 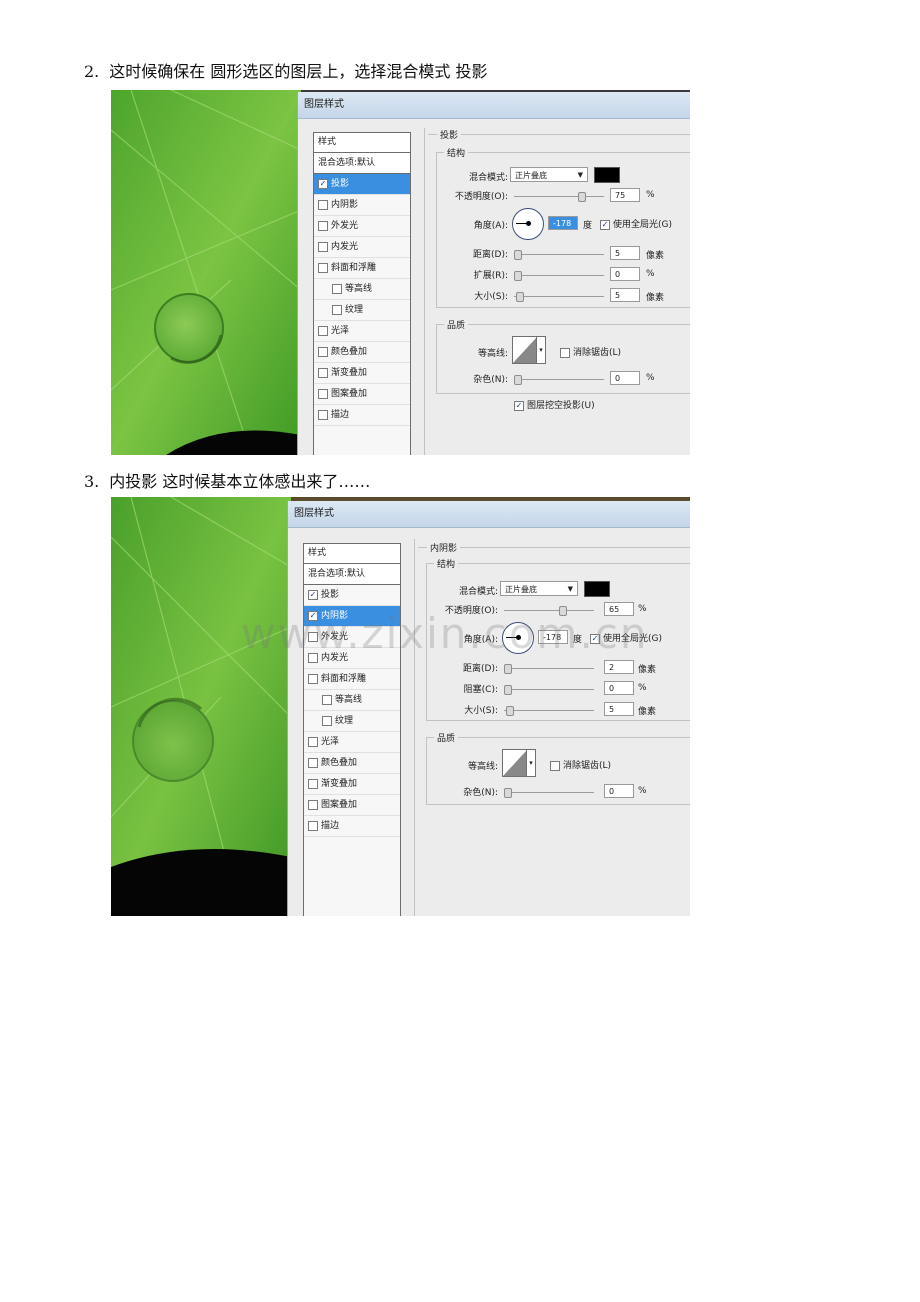 What do you see at coordinates (619, 667) in the screenshot?
I see `distance-input: 2` at bounding box center [619, 667].